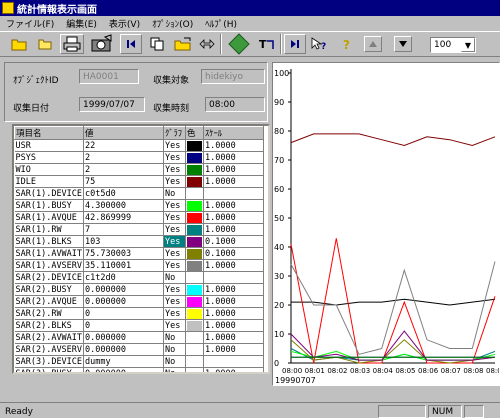 This screenshot has width=500, height=418. What do you see at coordinates (49, 241) in the screenshot?
I see `cell-name: SAR(1).BLKS` at bounding box center [49, 241].